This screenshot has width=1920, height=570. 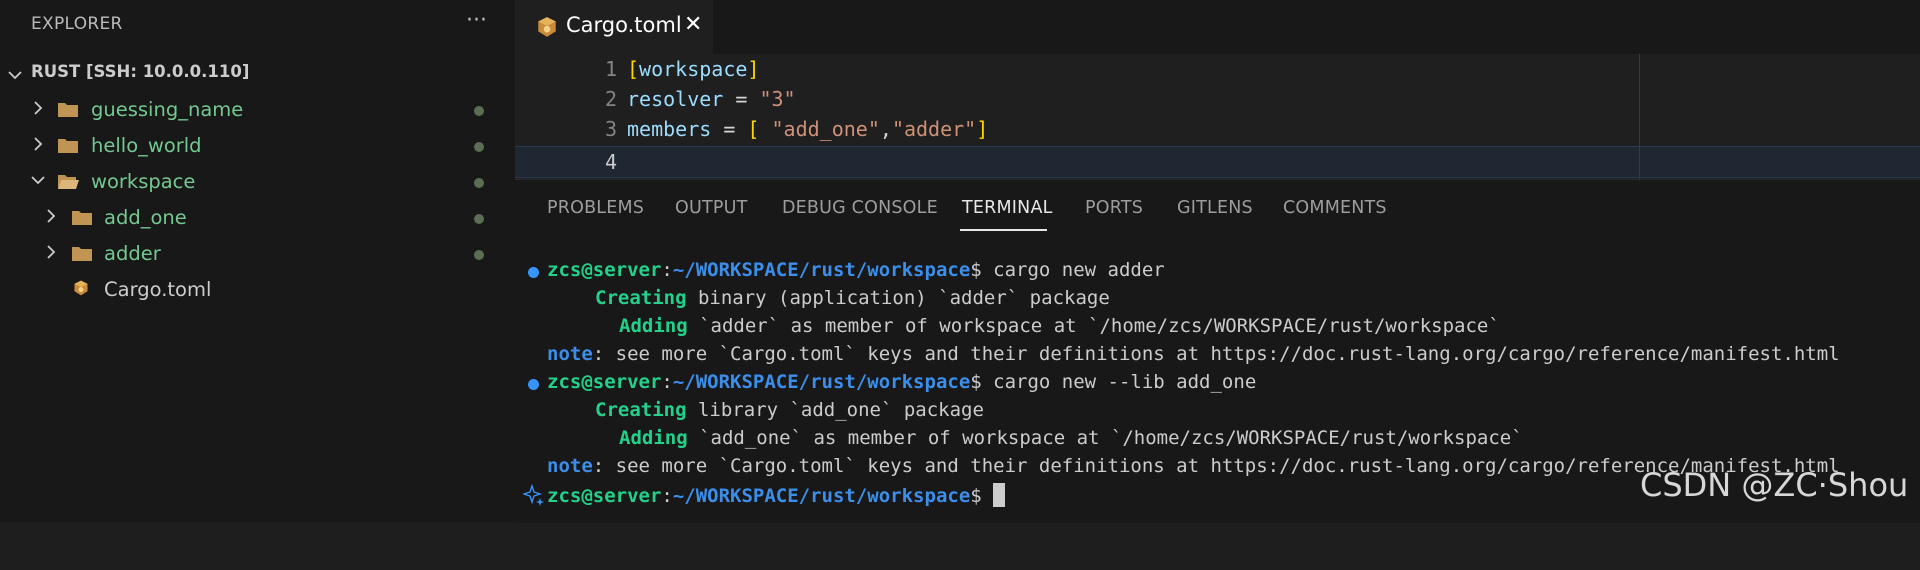 I want to click on tab-cargo-toml: Cargo.toml ✕, so click(x=614, y=27).